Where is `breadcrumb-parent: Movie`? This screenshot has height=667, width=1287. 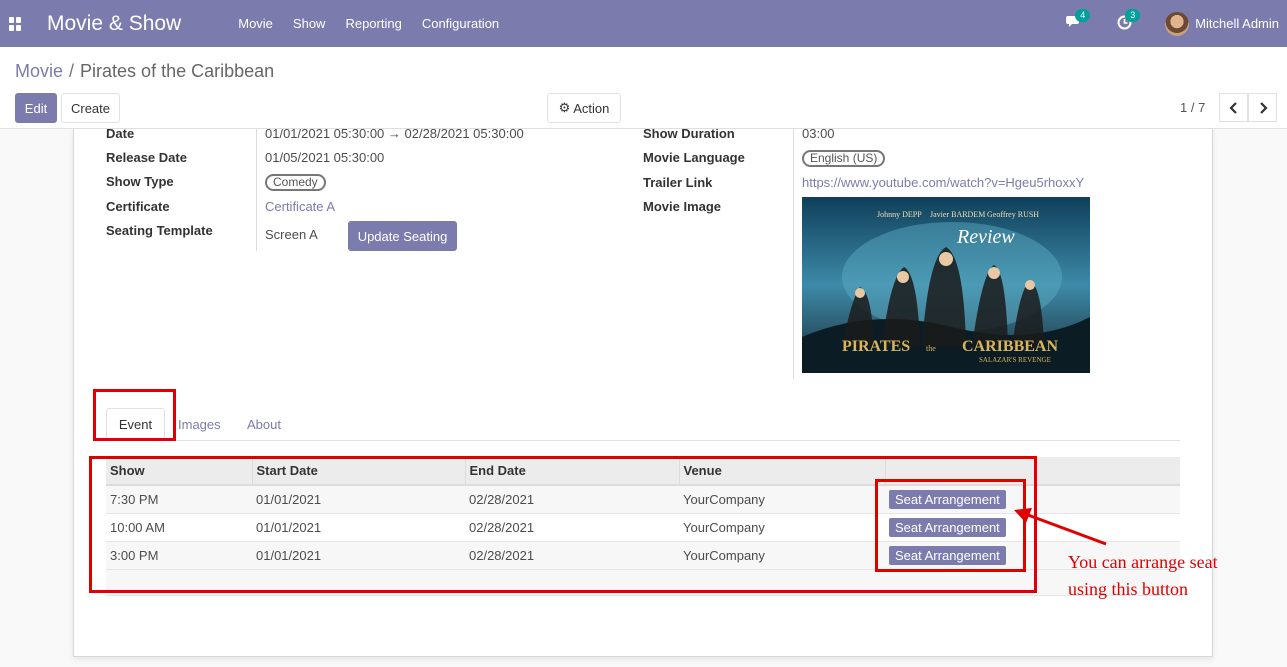 breadcrumb-parent: Movie is located at coordinates (39, 71).